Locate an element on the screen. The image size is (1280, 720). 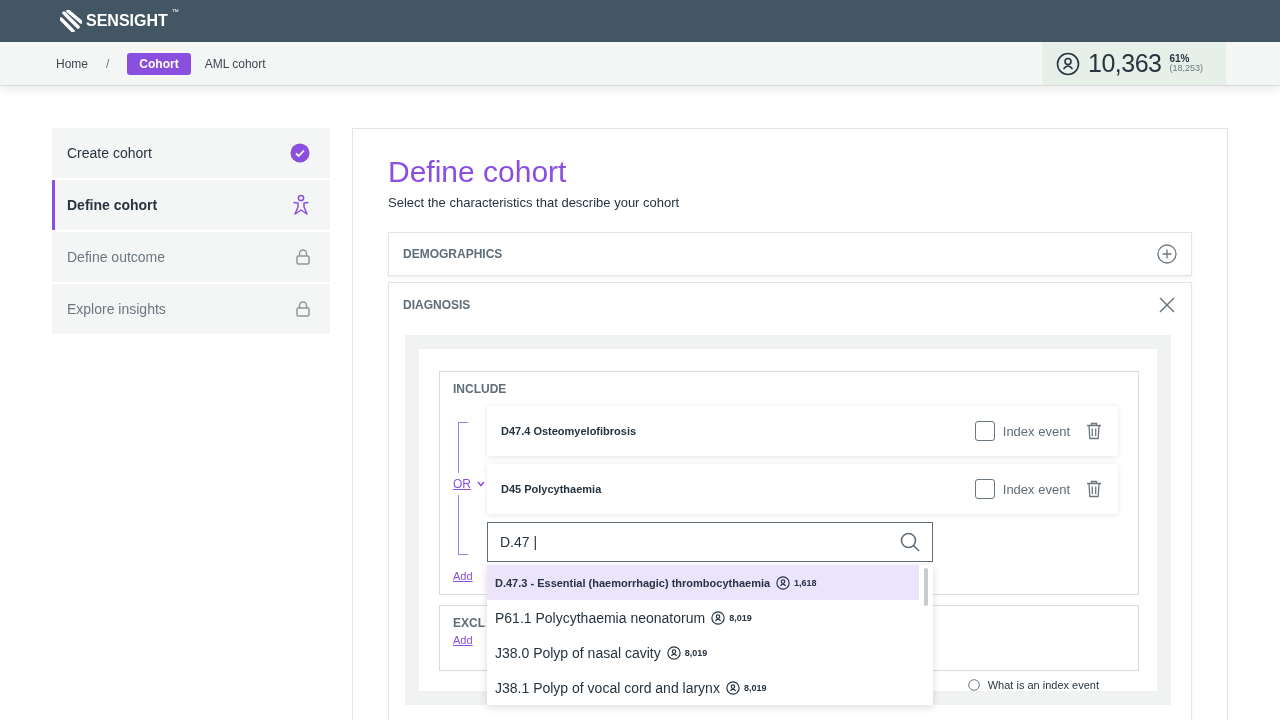
search-field: D.47 | is located at coordinates (710, 542).